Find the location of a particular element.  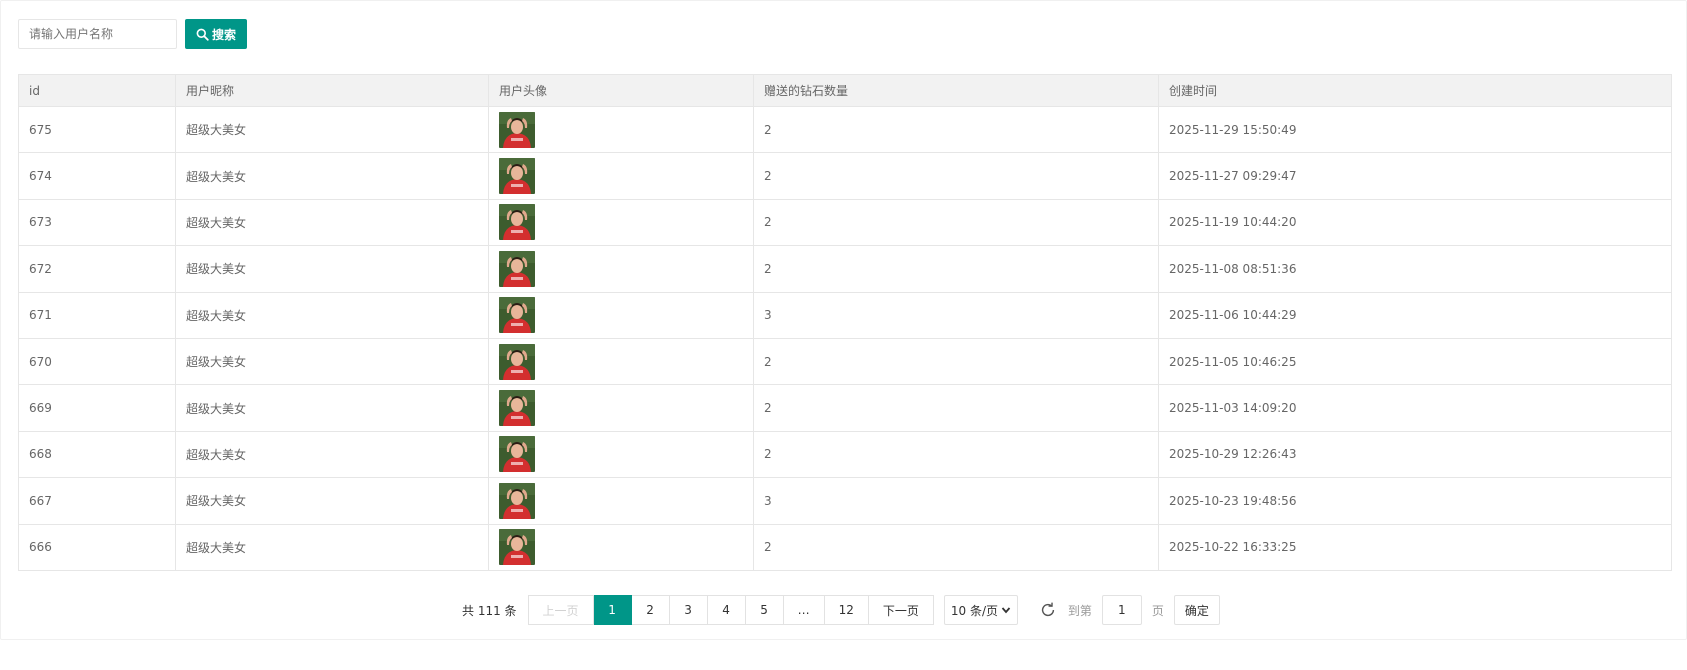

cell-created: 2025-10-23 19:48:56 is located at coordinates (1415, 501).